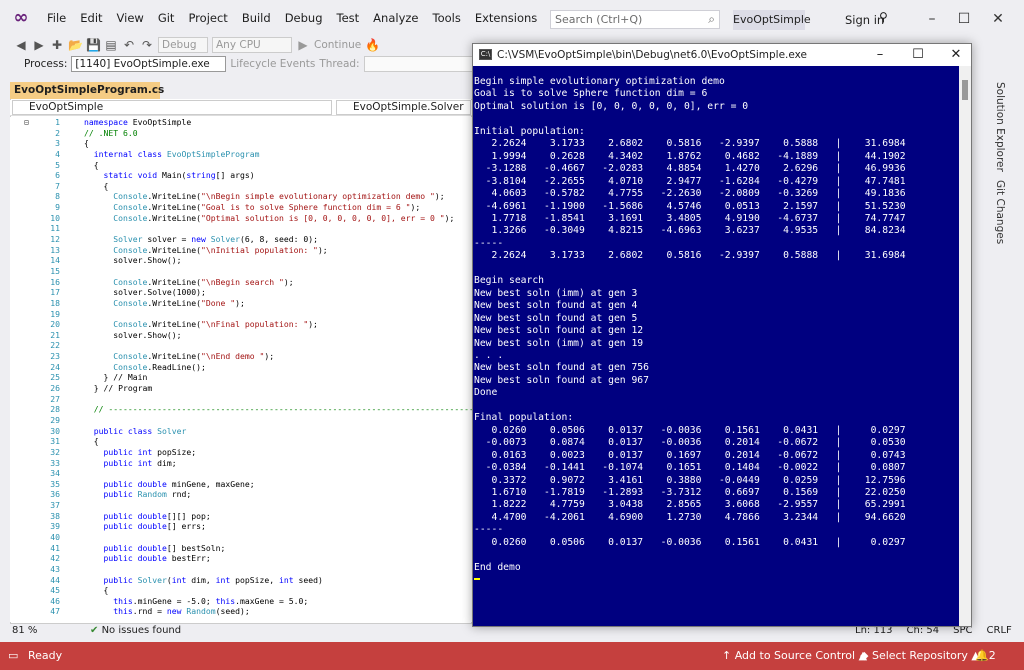 The width and height of the screenshot is (1024, 670). I want to click on code-line: 15, so click(241, 271).